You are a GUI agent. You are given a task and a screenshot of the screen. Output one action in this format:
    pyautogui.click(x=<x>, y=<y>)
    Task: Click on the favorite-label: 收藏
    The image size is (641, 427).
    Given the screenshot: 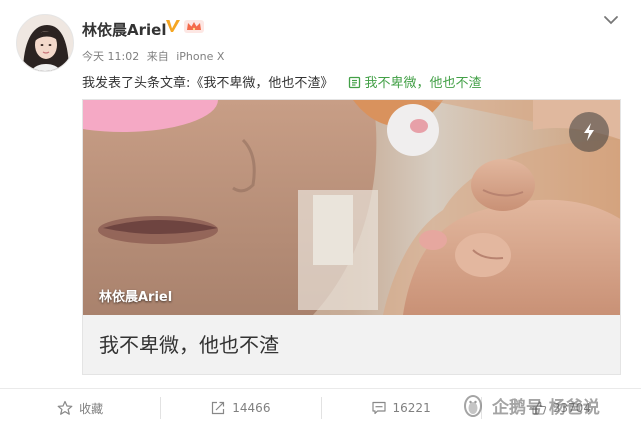 What is the action you would take?
    pyautogui.click(x=91, y=408)
    